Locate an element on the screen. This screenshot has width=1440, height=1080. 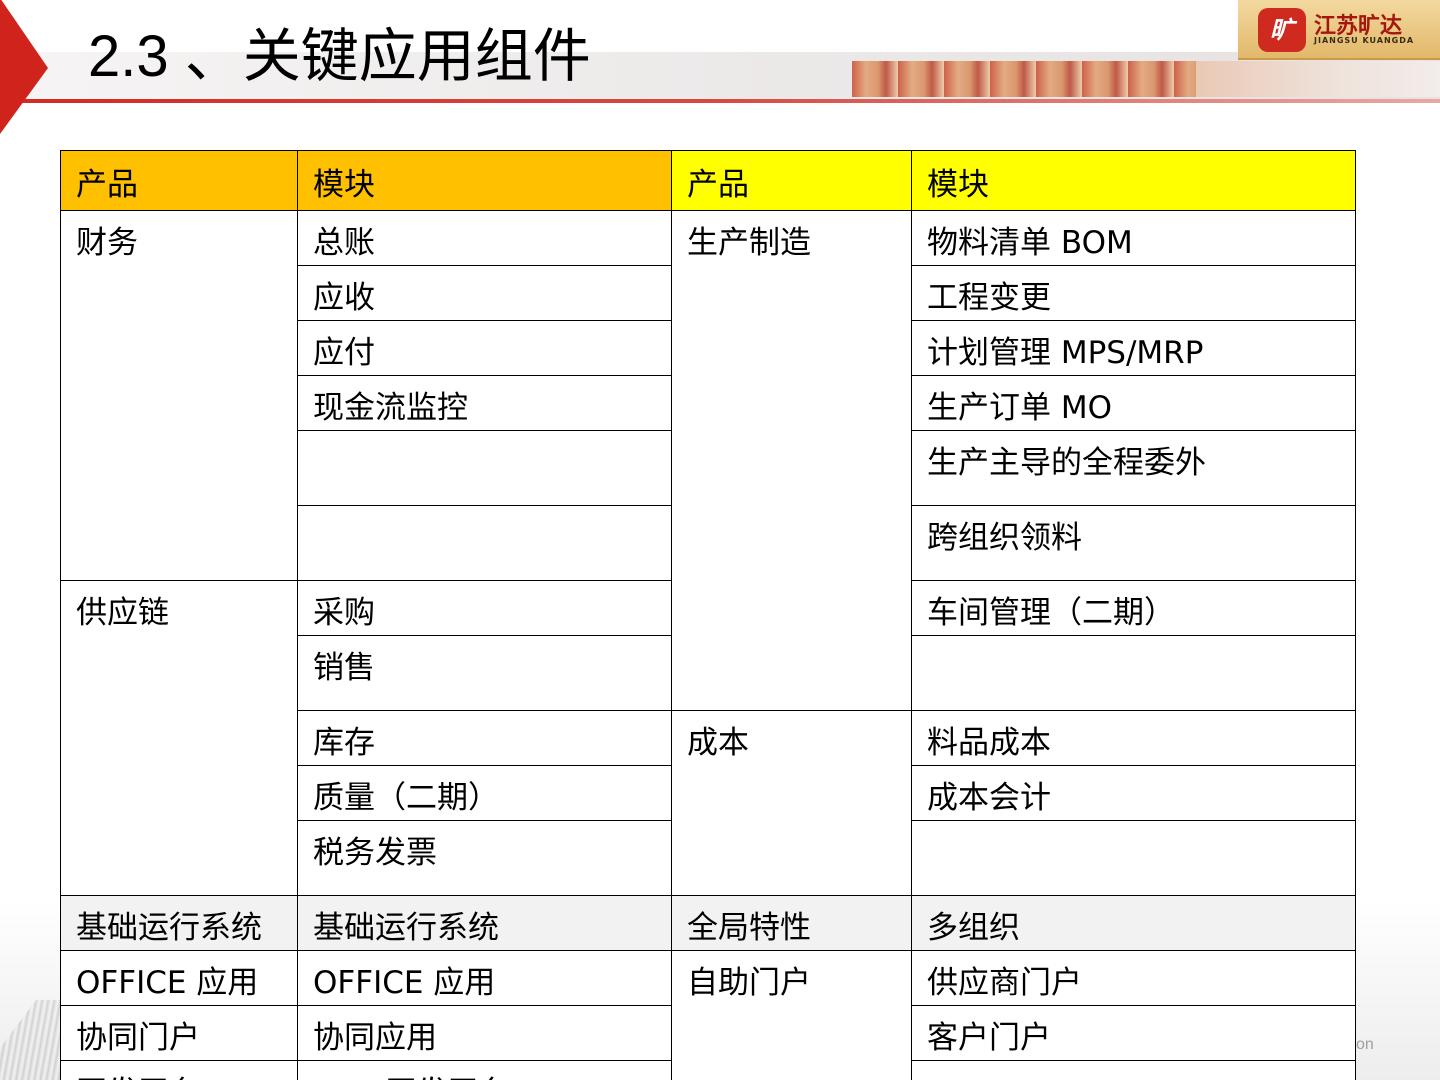
table-cell-module: 料品成本 is located at coordinates (1133, 738).